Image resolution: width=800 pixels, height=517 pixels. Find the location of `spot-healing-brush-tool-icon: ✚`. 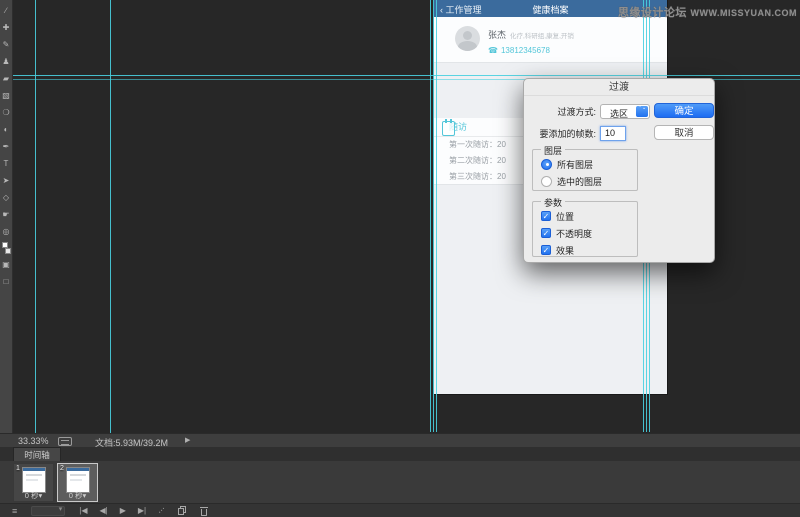

spot-healing-brush-tool-icon: ✚ is located at coordinates (6, 27).